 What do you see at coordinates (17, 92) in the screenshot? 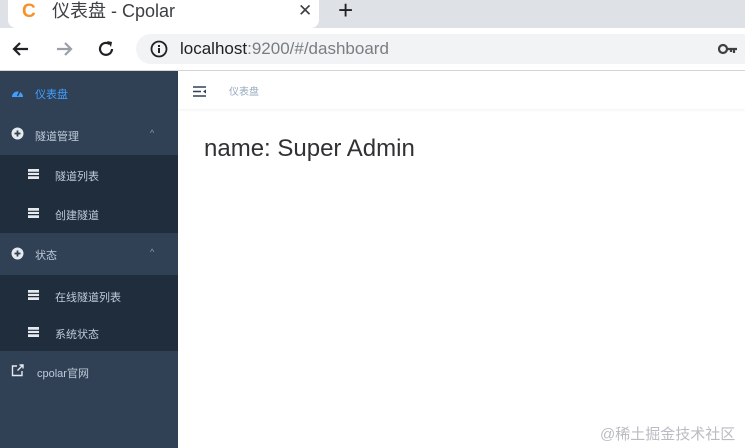
I see `dashboard-icon` at bounding box center [17, 92].